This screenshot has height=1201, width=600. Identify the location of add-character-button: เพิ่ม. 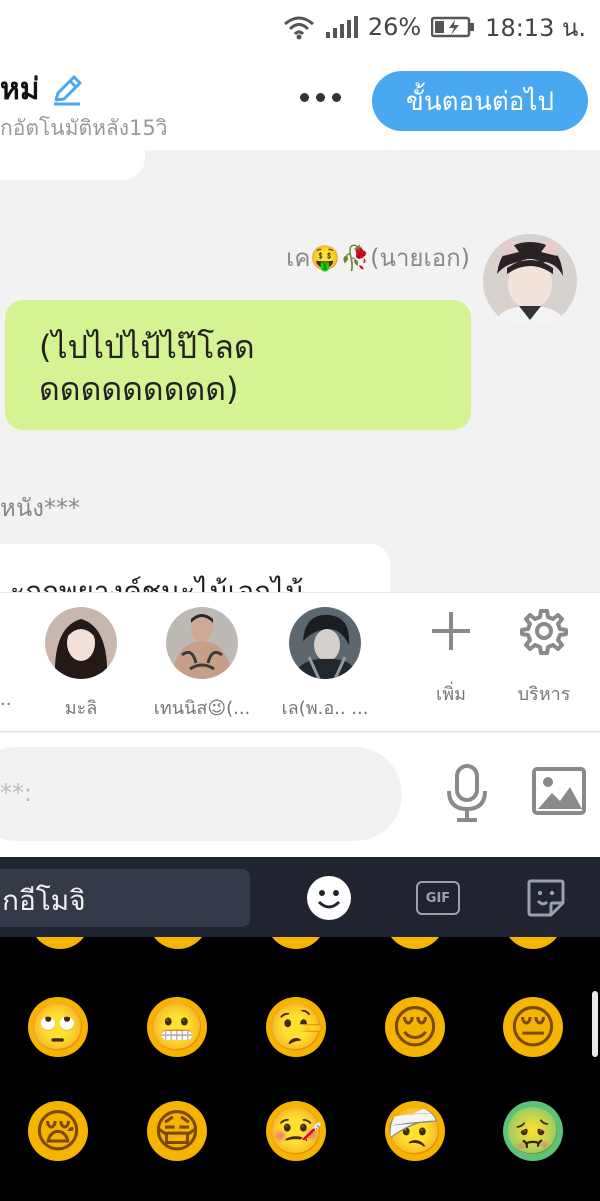
(451, 657).